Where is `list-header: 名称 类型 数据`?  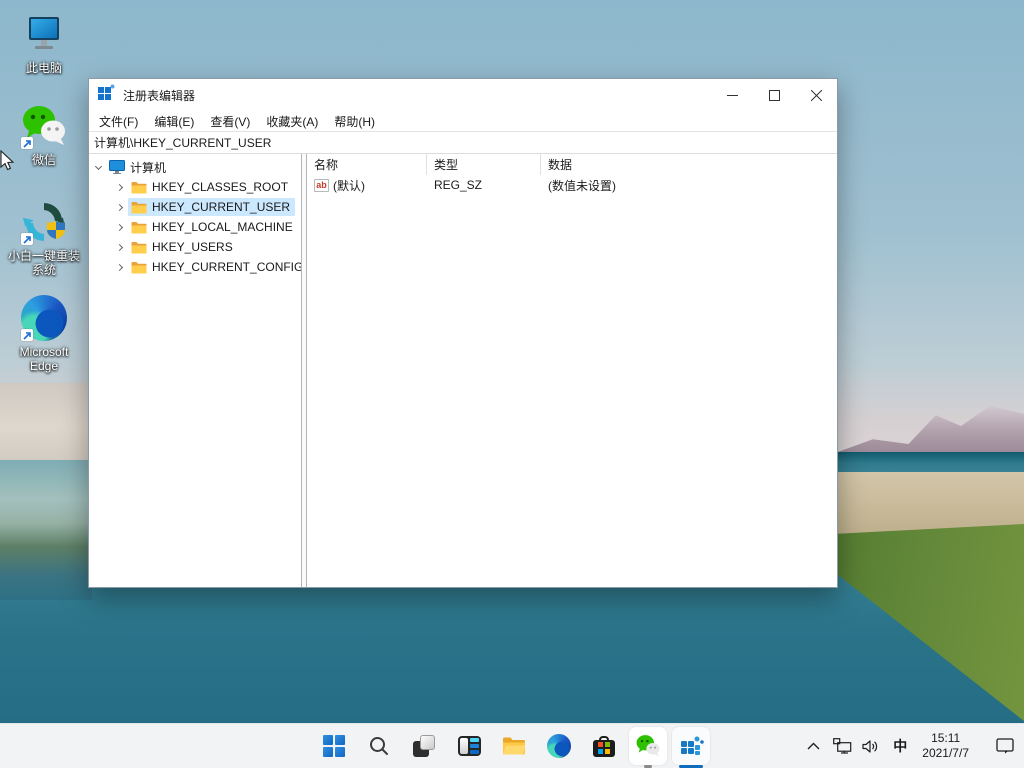 list-header: 名称 类型 数据 is located at coordinates (572, 164).